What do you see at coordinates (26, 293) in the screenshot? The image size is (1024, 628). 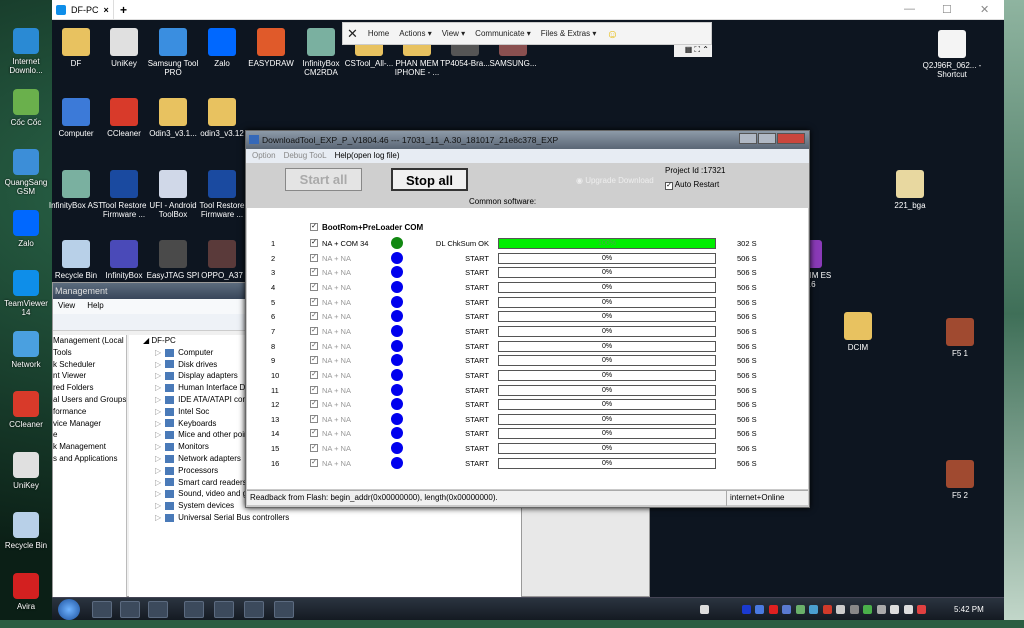 I see `desktop-icon: TeamViewer 14` at bounding box center [26, 293].